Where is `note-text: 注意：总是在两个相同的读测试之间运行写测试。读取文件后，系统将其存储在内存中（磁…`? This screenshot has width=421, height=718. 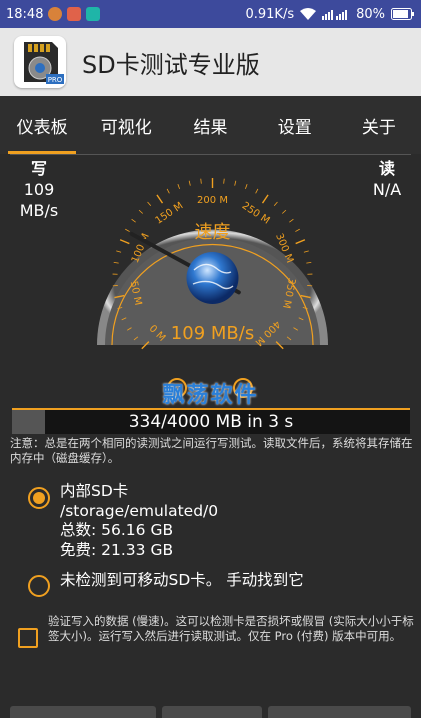 note-text: 注意：总是在两个相同的读测试之间运行写测试。读取文件后，系统将其存储在内存中（磁… is located at coordinates (211, 450).